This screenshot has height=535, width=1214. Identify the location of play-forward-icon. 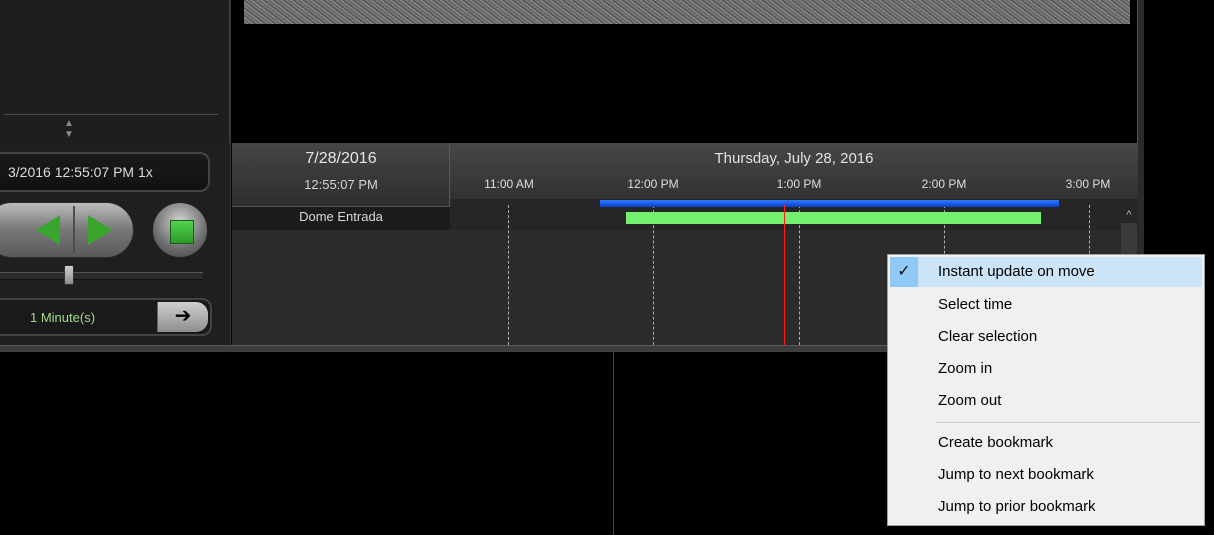
(100, 230).